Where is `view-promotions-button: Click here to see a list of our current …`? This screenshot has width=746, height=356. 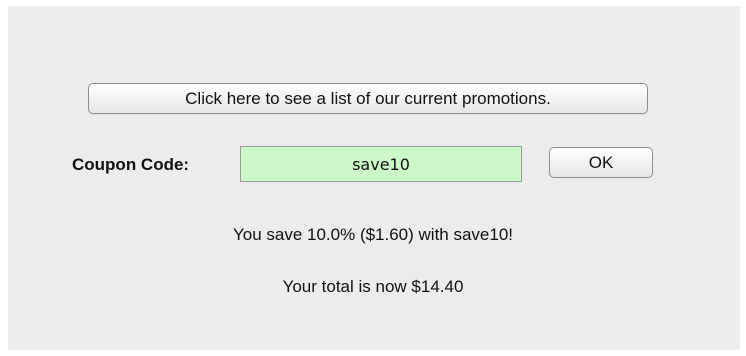 view-promotions-button: Click here to see a list of our current … is located at coordinates (368, 98).